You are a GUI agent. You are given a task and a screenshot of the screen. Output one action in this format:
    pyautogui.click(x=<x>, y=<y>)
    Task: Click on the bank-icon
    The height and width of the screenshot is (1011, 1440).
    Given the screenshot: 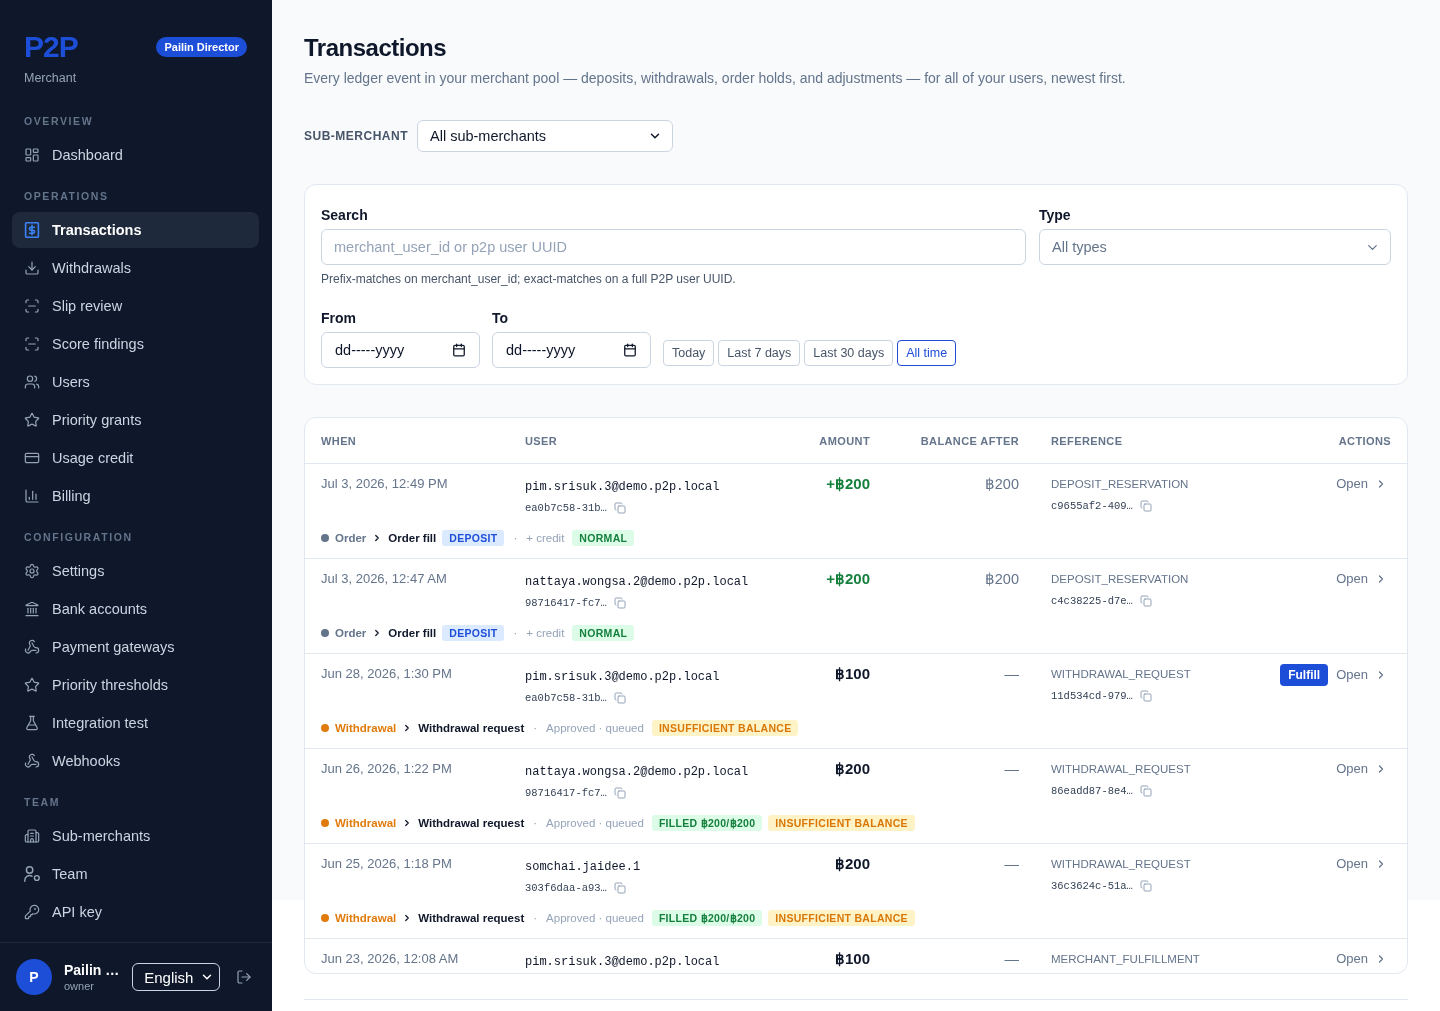 What is the action you would take?
    pyautogui.click(x=32, y=609)
    